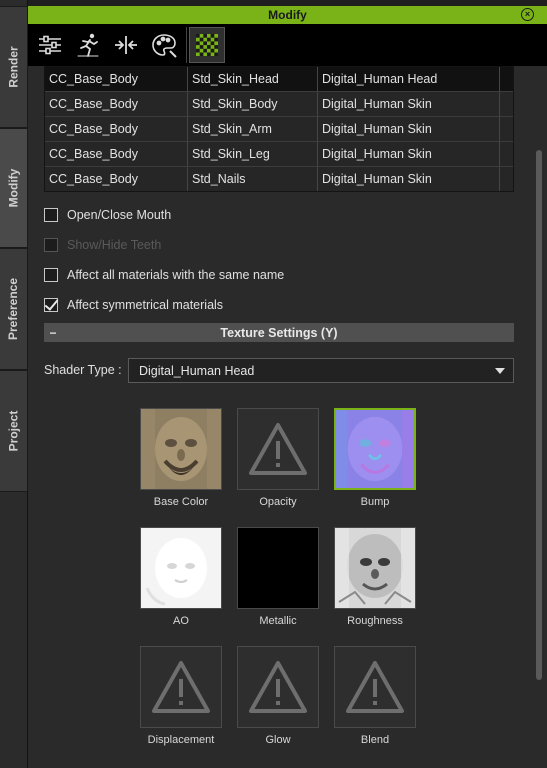 This screenshot has width=547, height=768. What do you see at coordinates (164, 45) in the screenshot?
I see `palette-icon` at bounding box center [164, 45].